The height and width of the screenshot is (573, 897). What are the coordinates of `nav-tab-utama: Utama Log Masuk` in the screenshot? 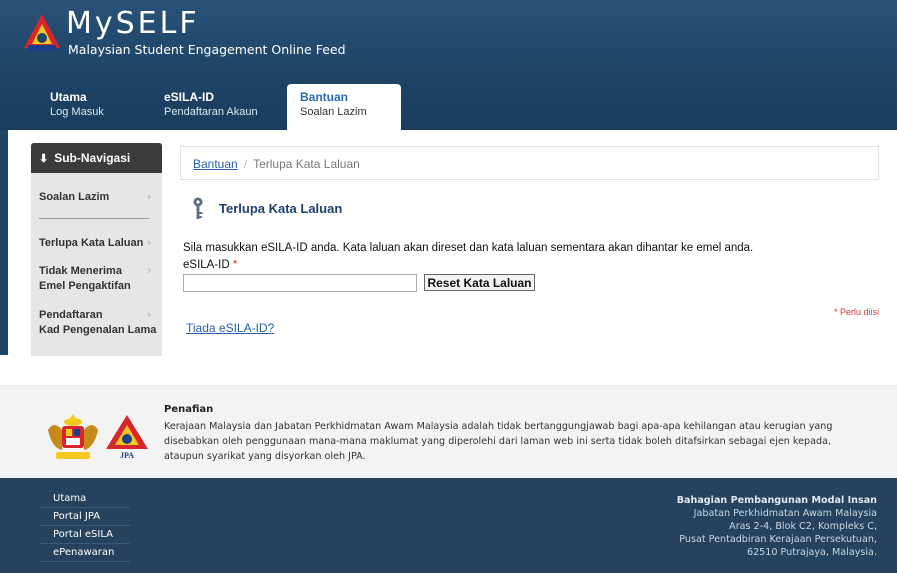 It's located at (90, 107).